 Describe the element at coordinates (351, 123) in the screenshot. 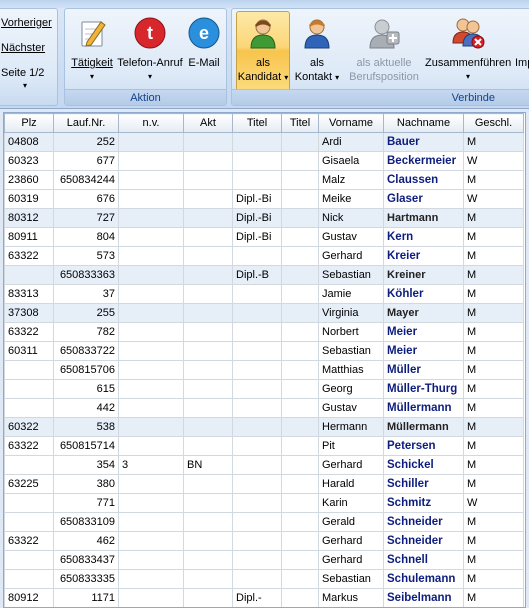

I see `column-header-vorname: Vorname` at that location.